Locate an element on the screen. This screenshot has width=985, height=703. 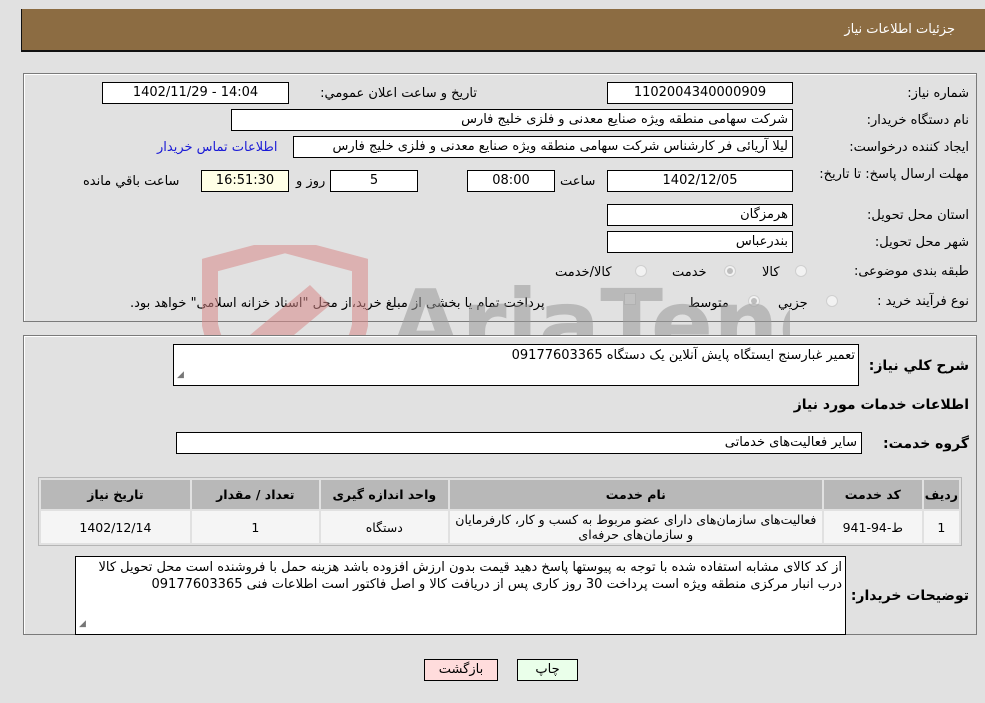
need-number-field: 1102004340000909 is located at coordinates (700, 93).